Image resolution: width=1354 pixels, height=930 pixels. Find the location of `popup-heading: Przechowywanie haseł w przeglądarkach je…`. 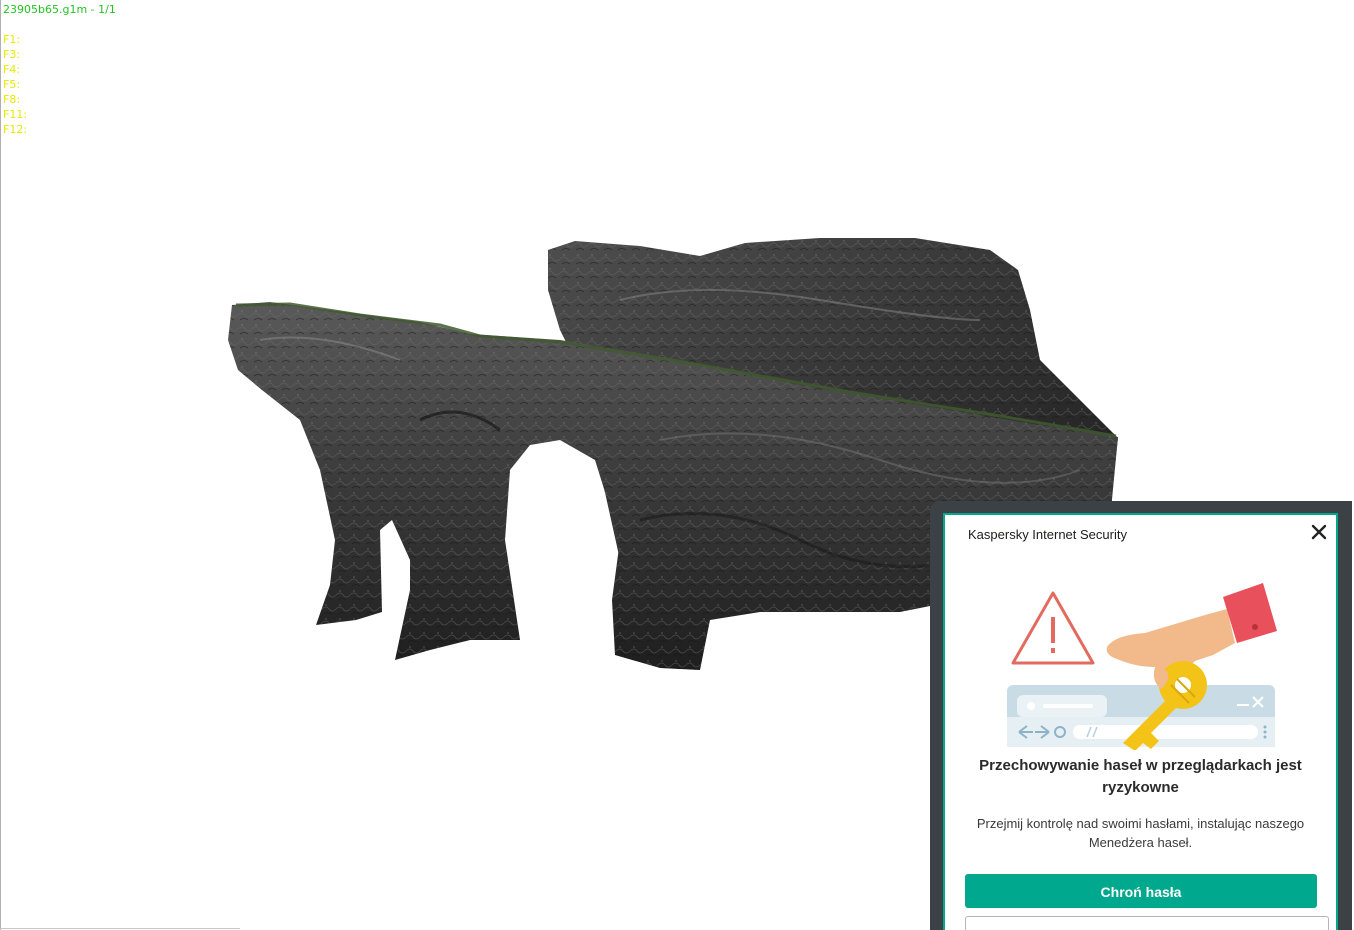

popup-heading: Przechowywanie haseł w przeglądarkach je… is located at coordinates (1140, 776).